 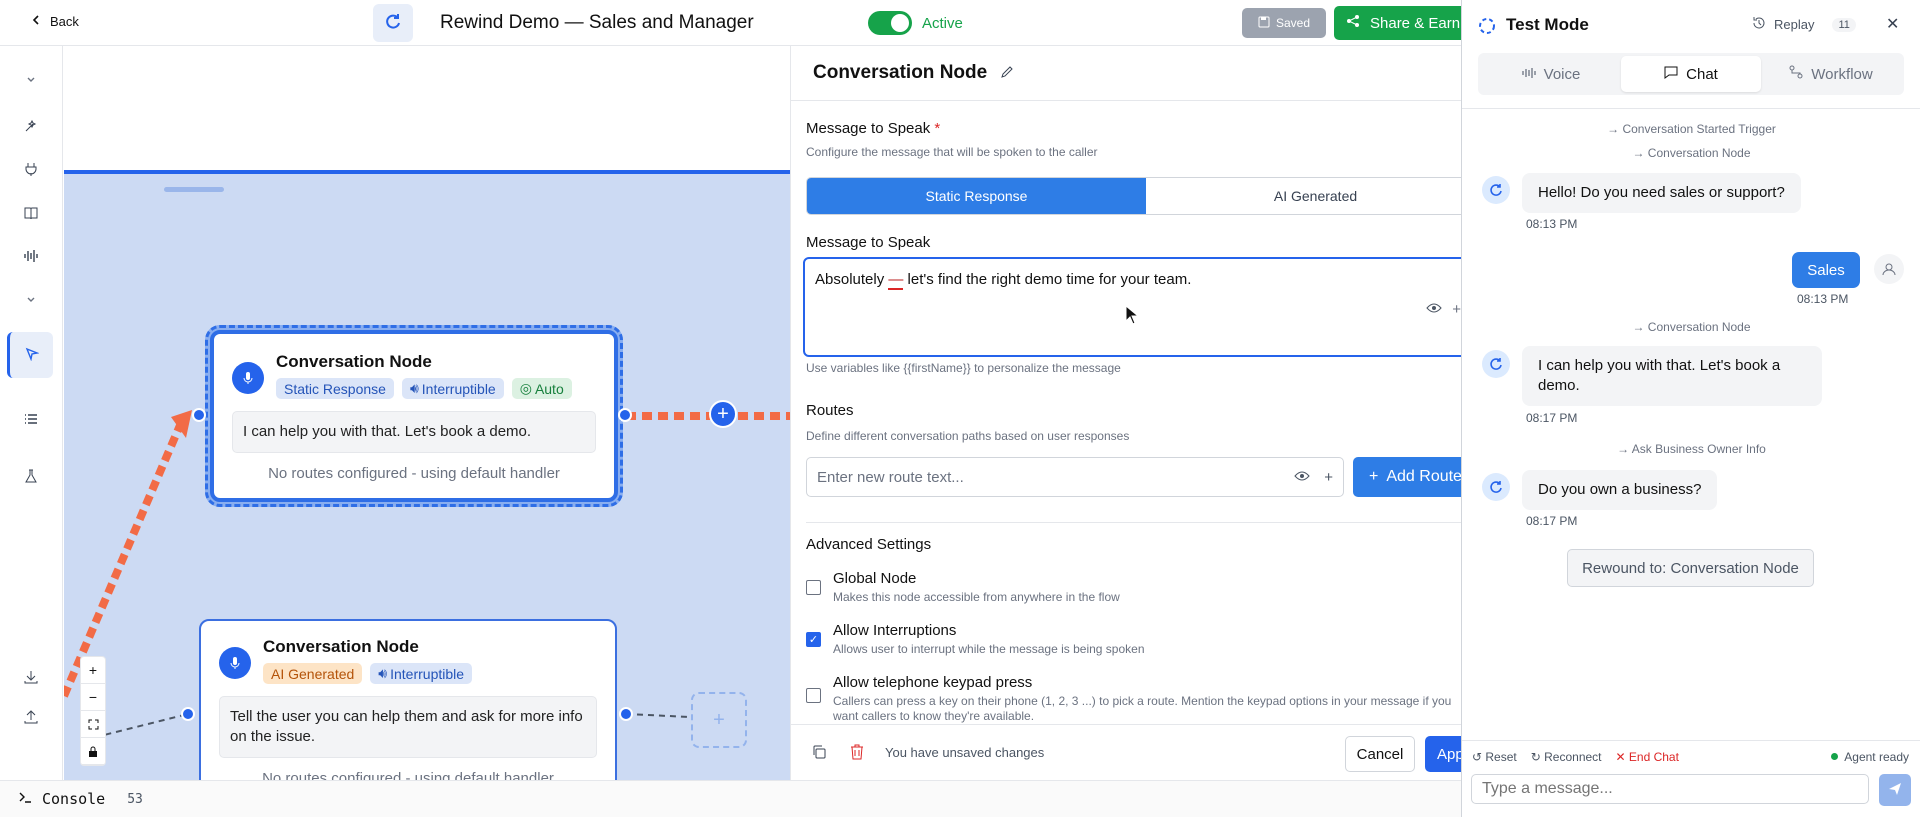 I want to click on copy-icon, so click(x=819, y=753).